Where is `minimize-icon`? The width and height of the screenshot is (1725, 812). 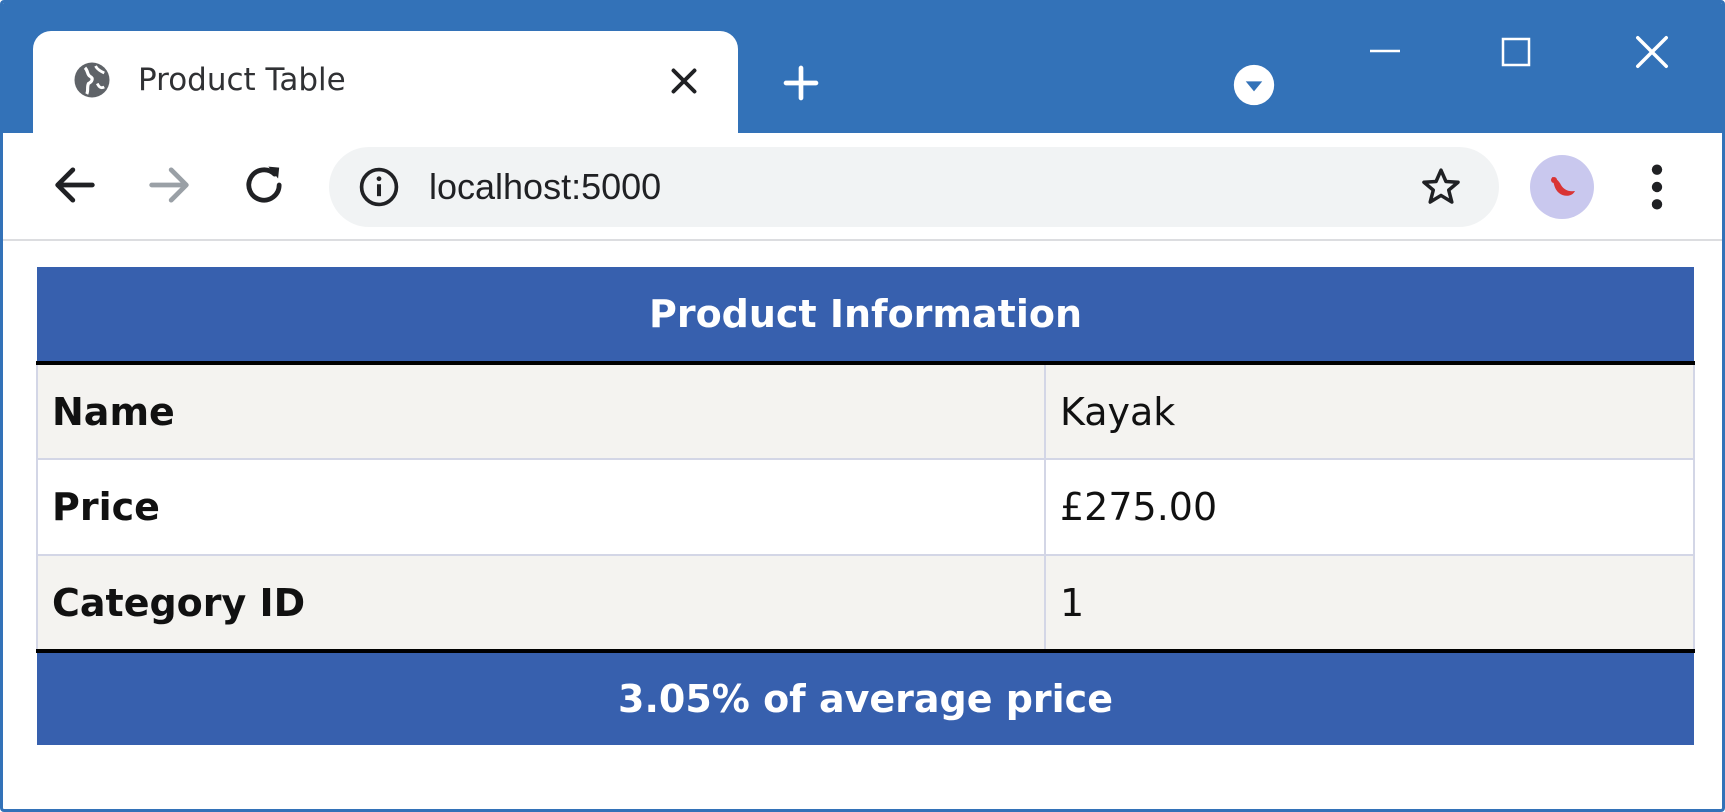
minimize-icon is located at coordinates (1385, 51).